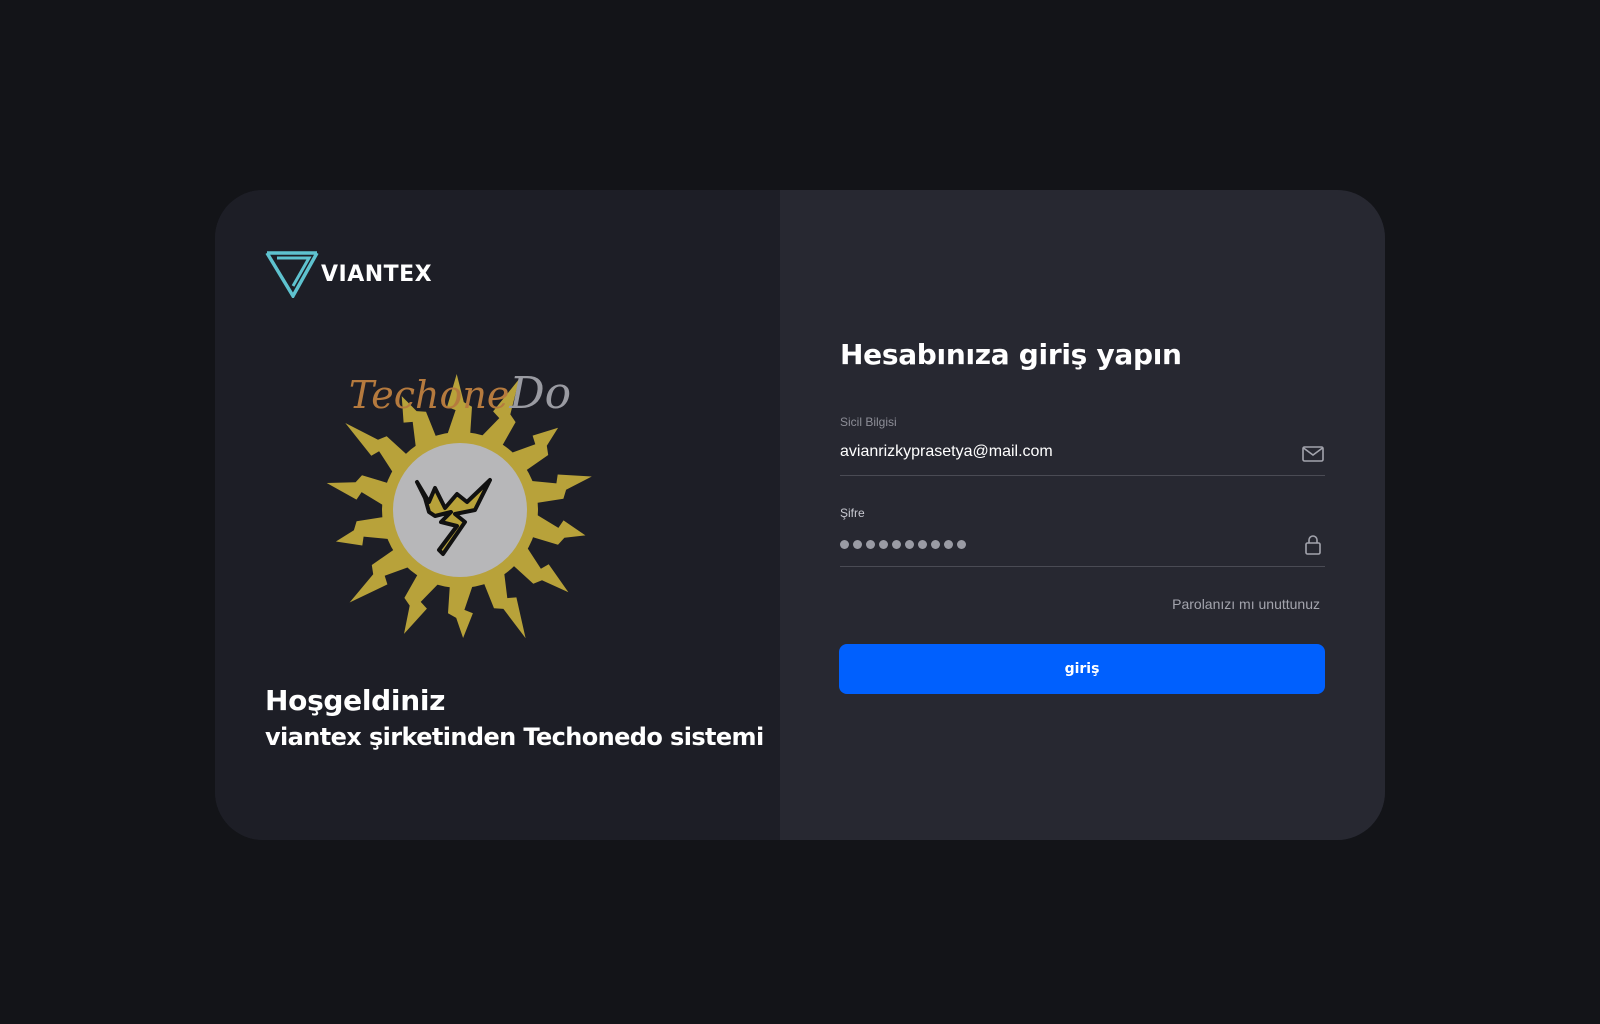 The width and height of the screenshot is (1600, 1024). What do you see at coordinates (355, 700) in the screenshot?
I see `welcome-title: Hoşgeldiniz` at bounding box center [355, 700].